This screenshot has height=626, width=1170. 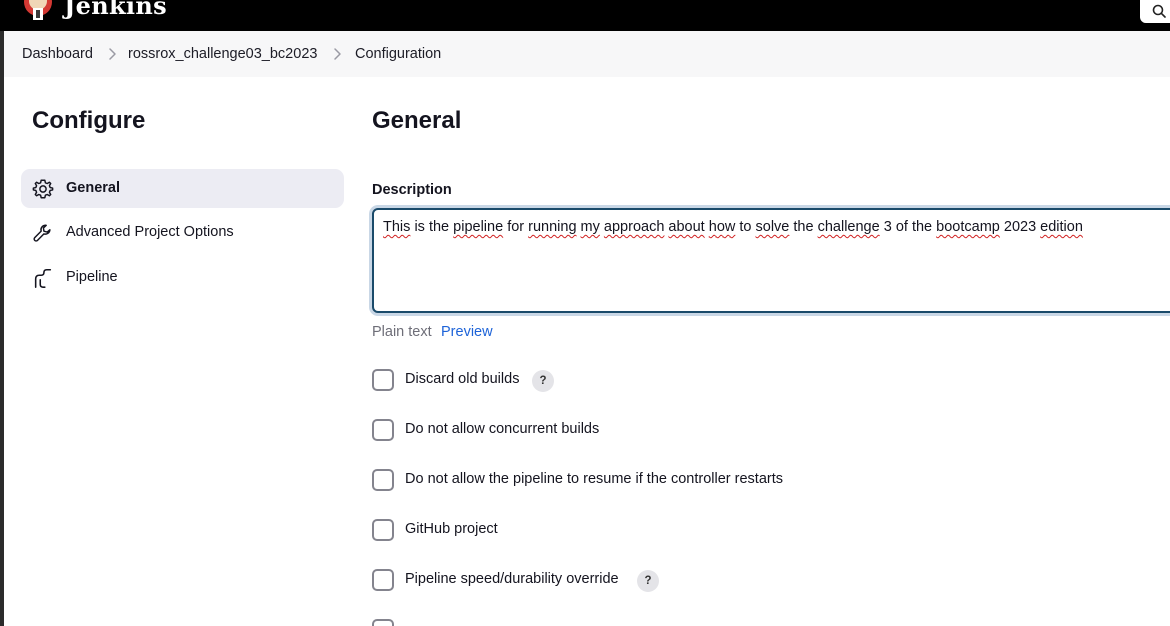 What do you see at coordinates (462, 379) in the screenshot?
I see `option-label: Discard old builds` at bounding box center [462, 379].